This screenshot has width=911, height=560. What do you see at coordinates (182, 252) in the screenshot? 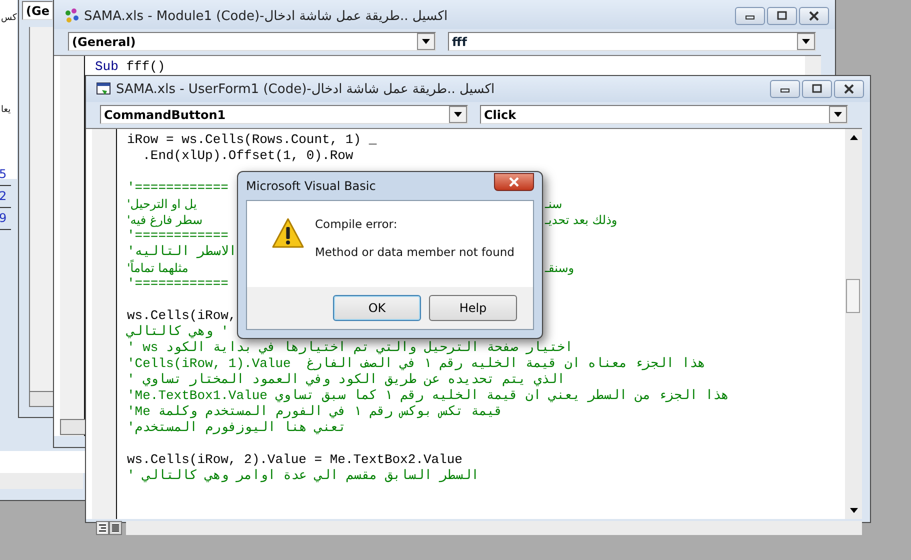
I see `code-line: الاسطر التاليه'` at bounding box center [182, 252].